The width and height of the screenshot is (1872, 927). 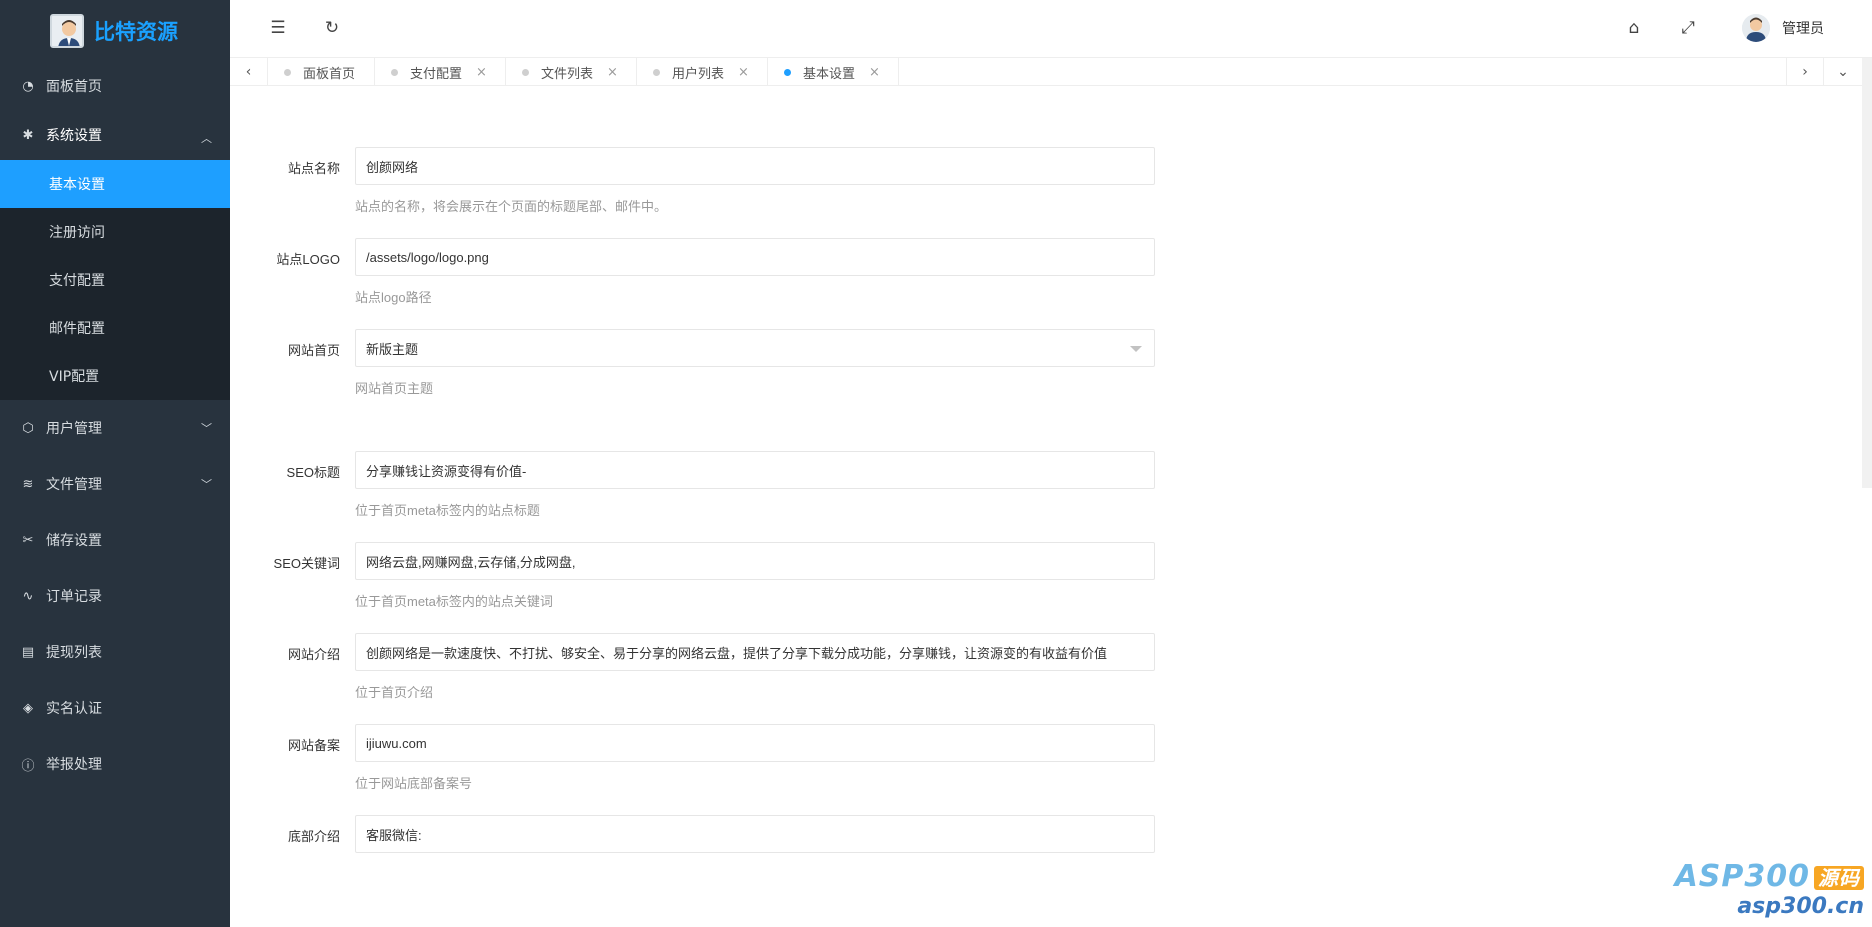 What do you see at coordinates (1051, 29) in the screenshot?
I see `top-header: ☰ ↻ ⌂ ⤢ 管理员` at bounding box center [1051, 29].